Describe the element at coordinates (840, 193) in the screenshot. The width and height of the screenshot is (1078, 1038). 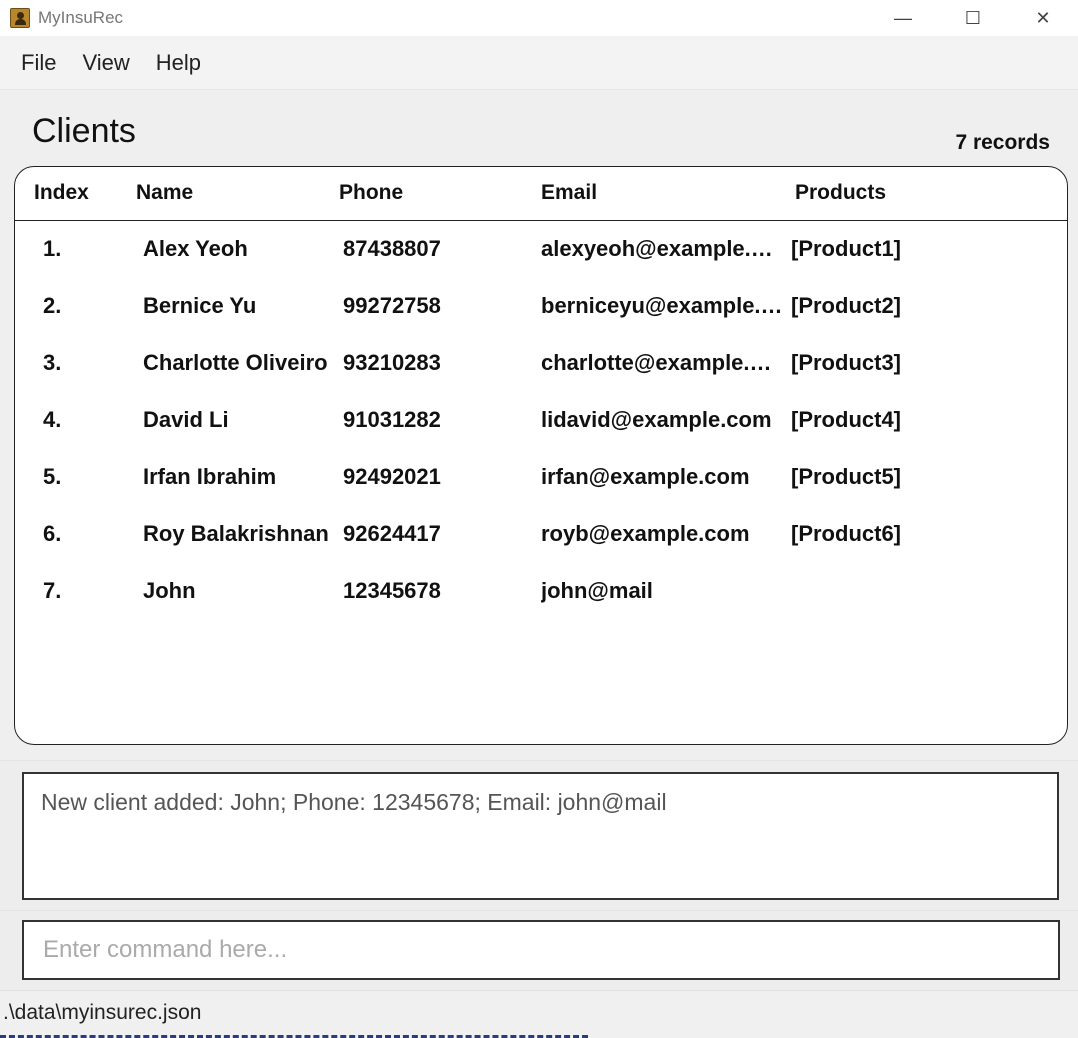
I see `column-header-products: Products` at that location.